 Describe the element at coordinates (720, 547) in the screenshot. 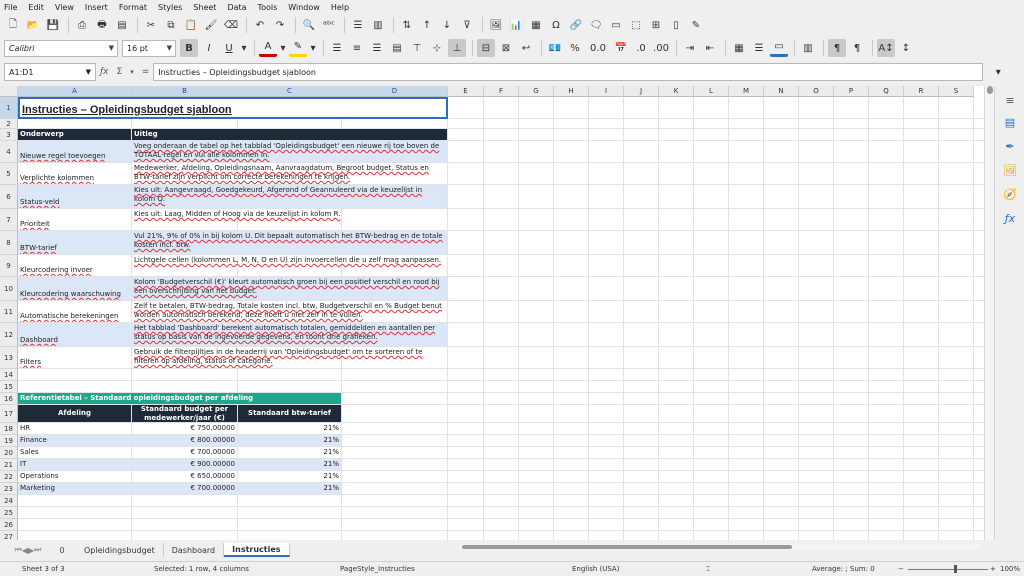

I see `horizontal-scrollbar` at that location.